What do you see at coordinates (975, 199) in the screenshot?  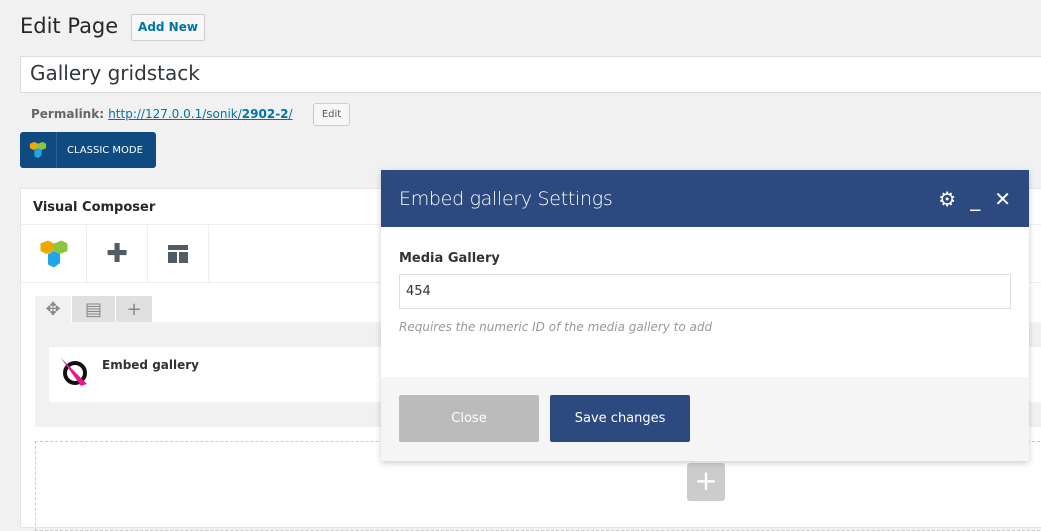 I see `minimize-icon: _` at bounding box center [975, 199].